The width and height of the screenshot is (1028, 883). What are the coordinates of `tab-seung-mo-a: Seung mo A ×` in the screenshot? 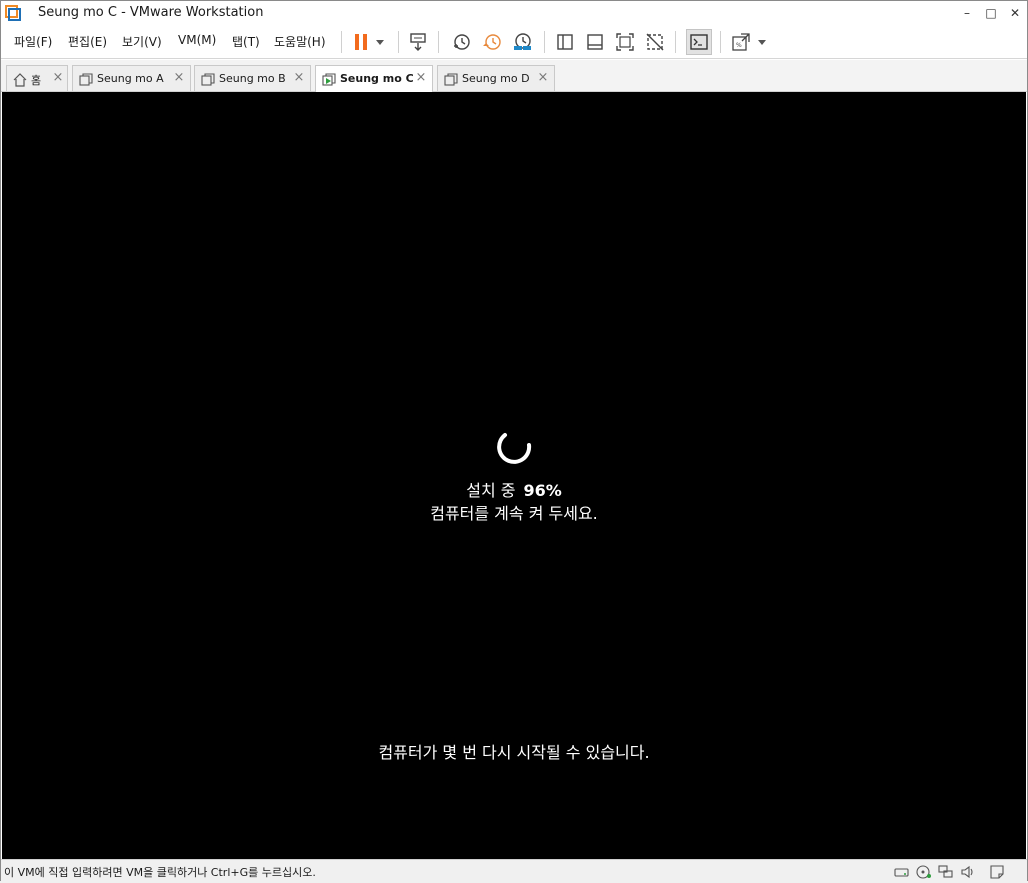 It's located at (131, 78).